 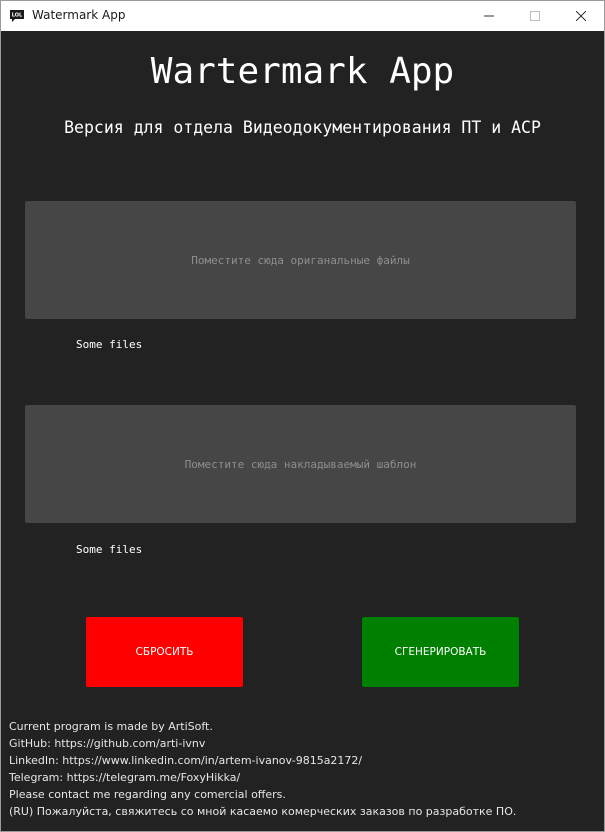 I want to click on footer-github: GitHub: https://github.com/arti-ivnv, so click(x=107, y=743).